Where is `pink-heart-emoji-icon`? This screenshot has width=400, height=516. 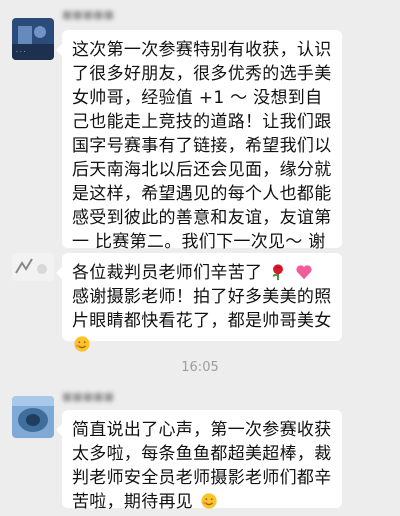 pink-heart-emoji-icon is located at coordinates (304, 272).